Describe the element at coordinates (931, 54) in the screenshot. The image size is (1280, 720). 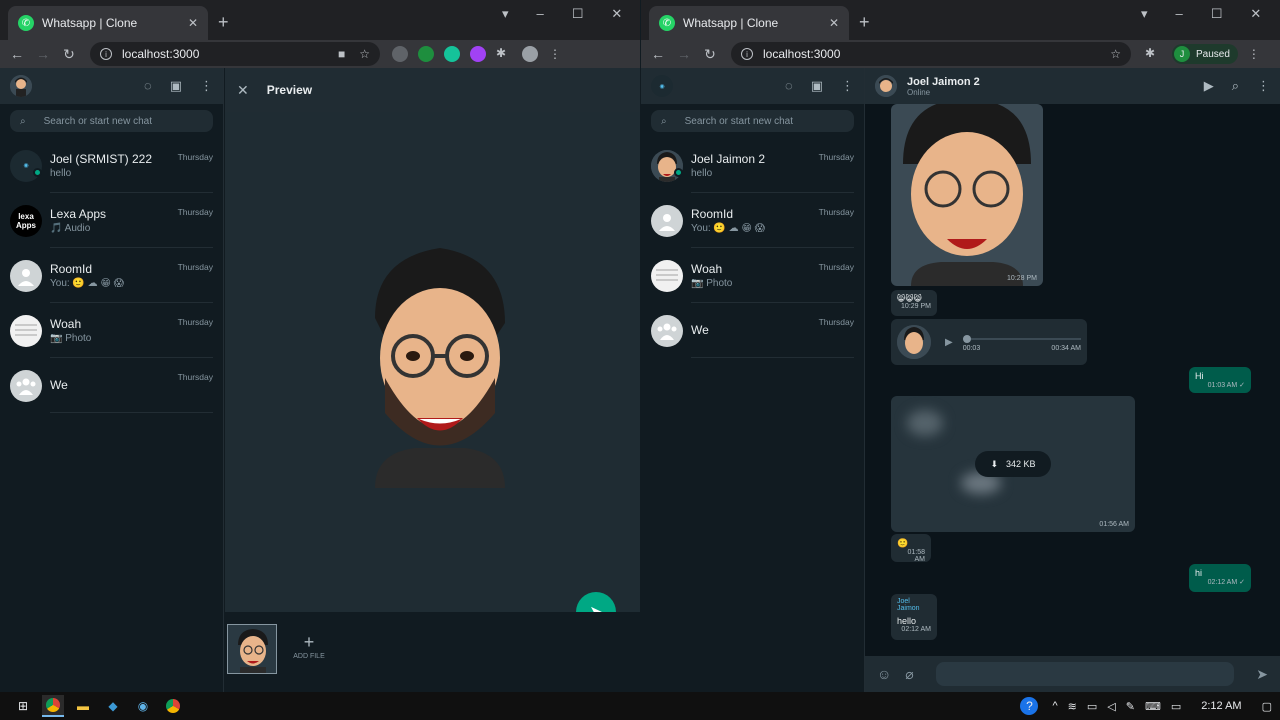
I see `url-field: i localhost:3000 ☆` at that location.